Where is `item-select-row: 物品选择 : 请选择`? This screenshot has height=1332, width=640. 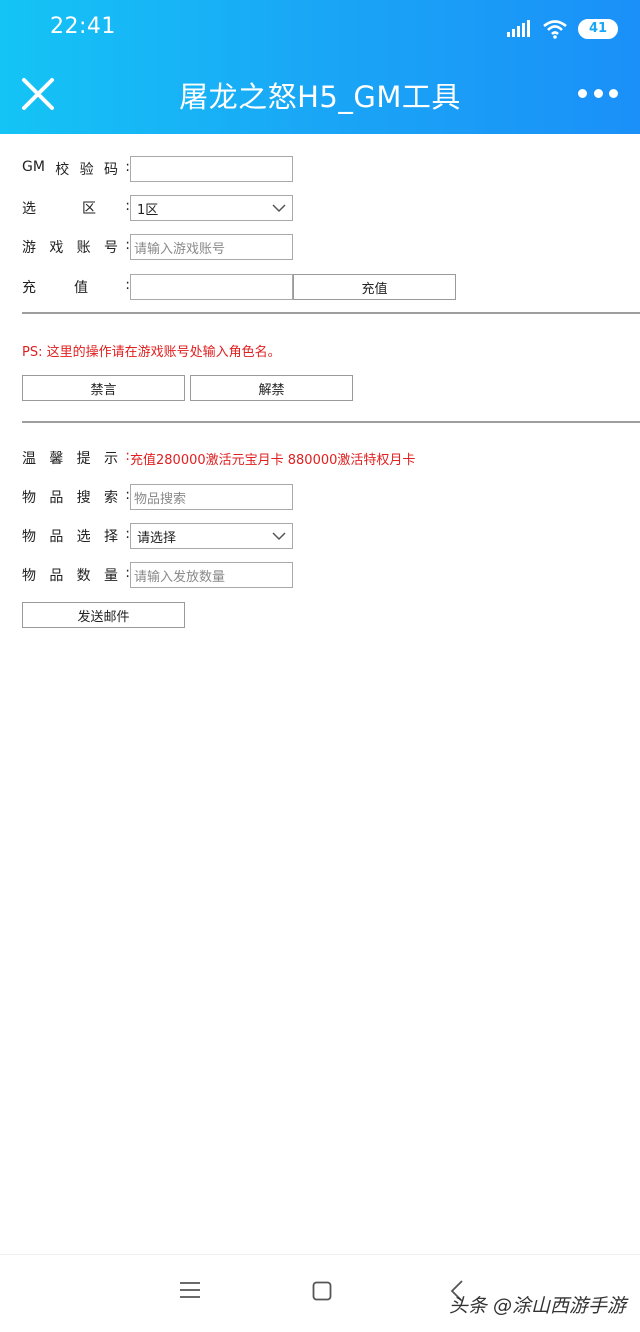
item-select-row: 物品选择 : 请选择 is located at coordinates (157, 536).